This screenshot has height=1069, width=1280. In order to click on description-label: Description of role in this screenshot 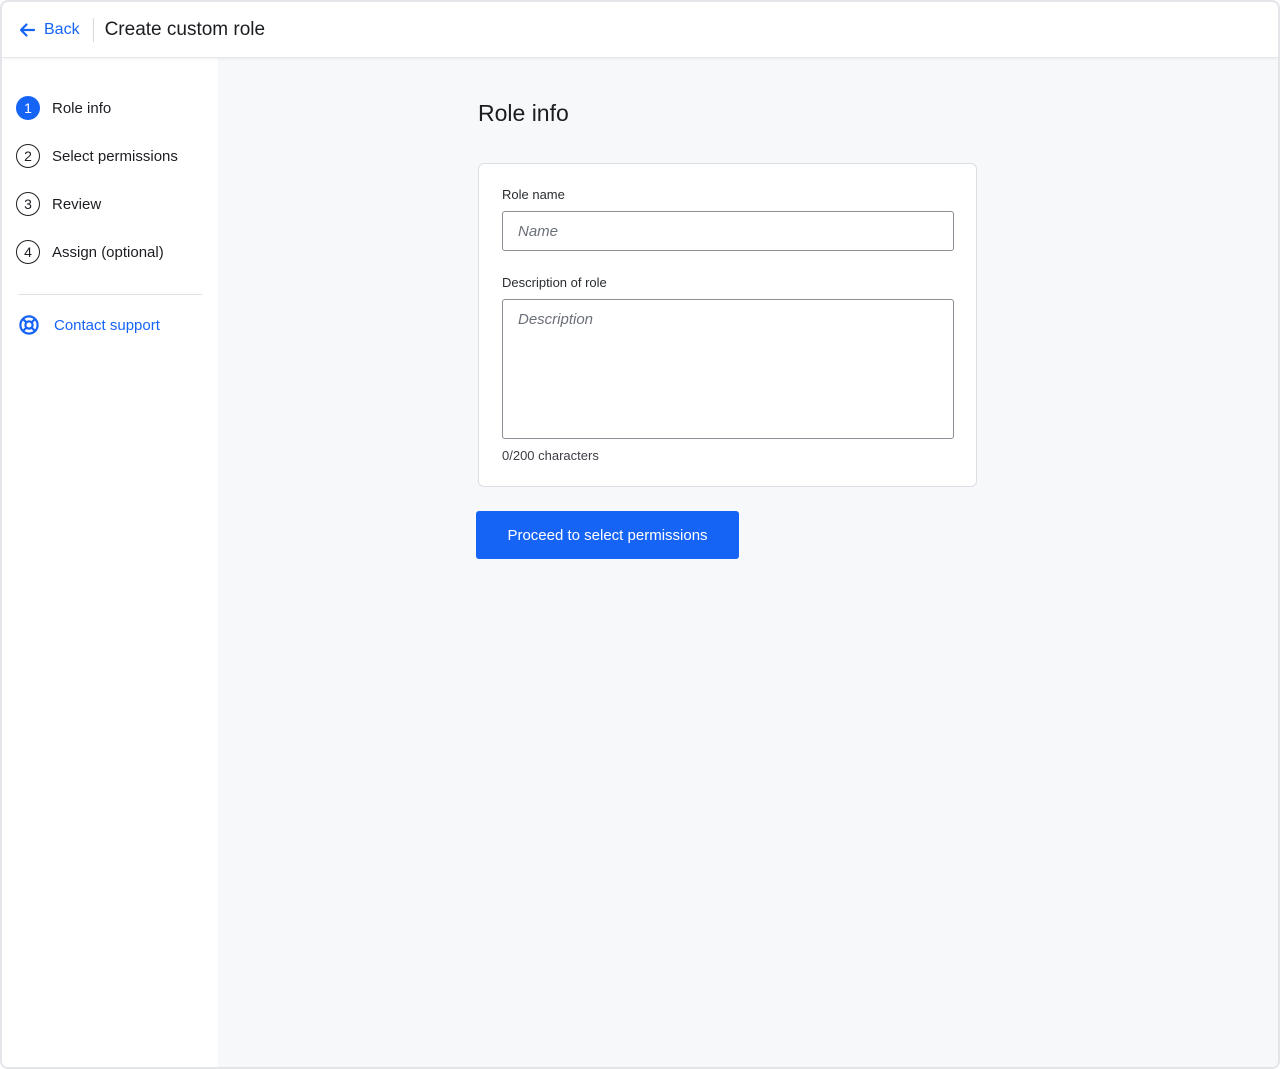, I will do `click(554, 282)`.